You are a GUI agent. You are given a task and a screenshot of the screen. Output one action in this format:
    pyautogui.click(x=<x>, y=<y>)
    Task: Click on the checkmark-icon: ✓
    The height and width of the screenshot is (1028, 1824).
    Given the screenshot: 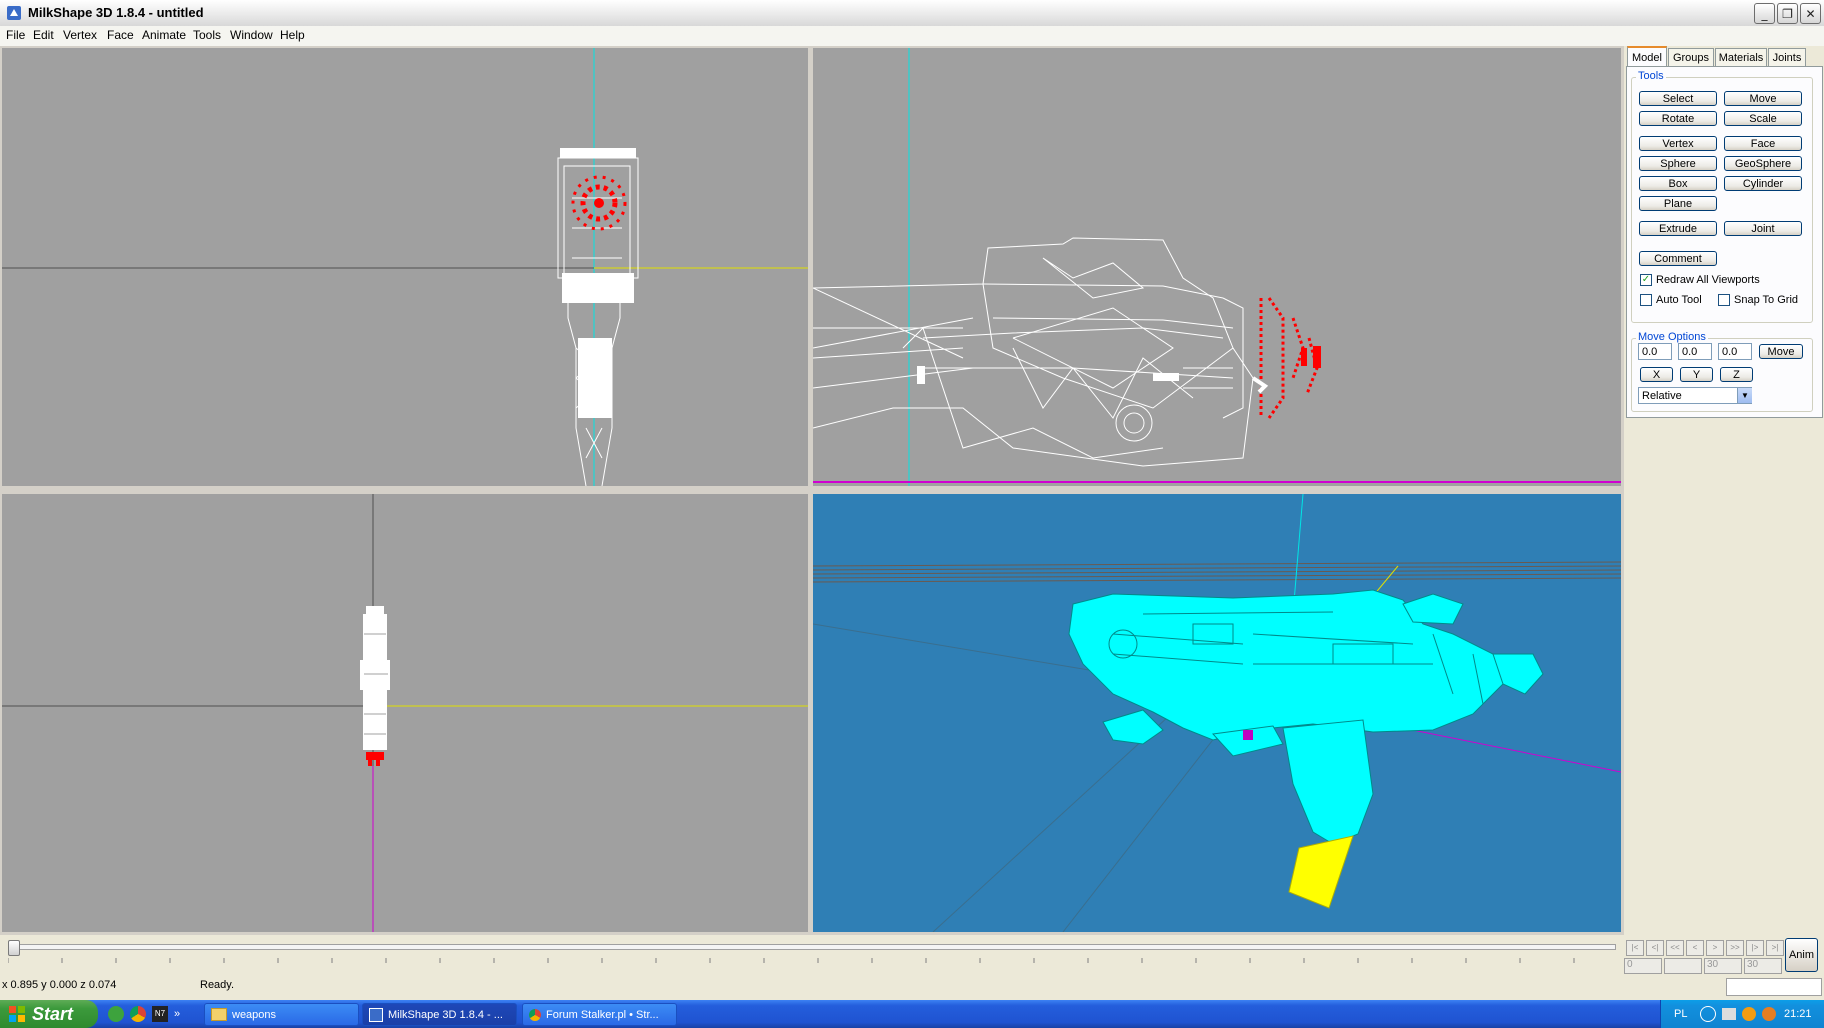 What is the action you would take?
    pyautogui.click(x=1646, y=279)
    